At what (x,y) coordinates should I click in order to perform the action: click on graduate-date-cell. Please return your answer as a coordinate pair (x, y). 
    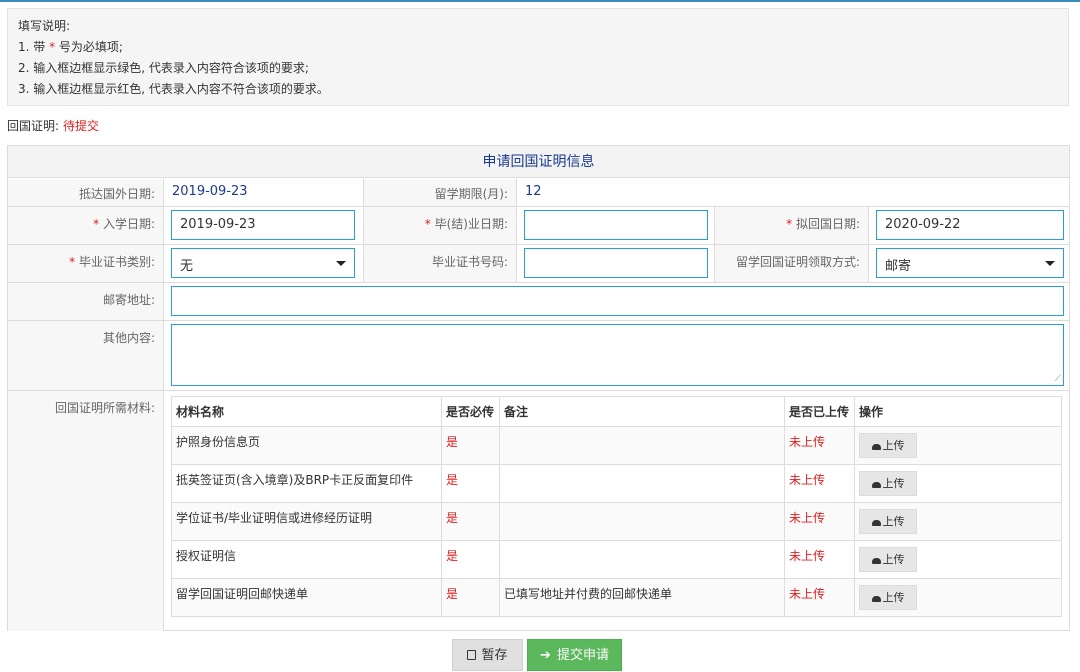
    Looking at the image, I should click on (616, 225).